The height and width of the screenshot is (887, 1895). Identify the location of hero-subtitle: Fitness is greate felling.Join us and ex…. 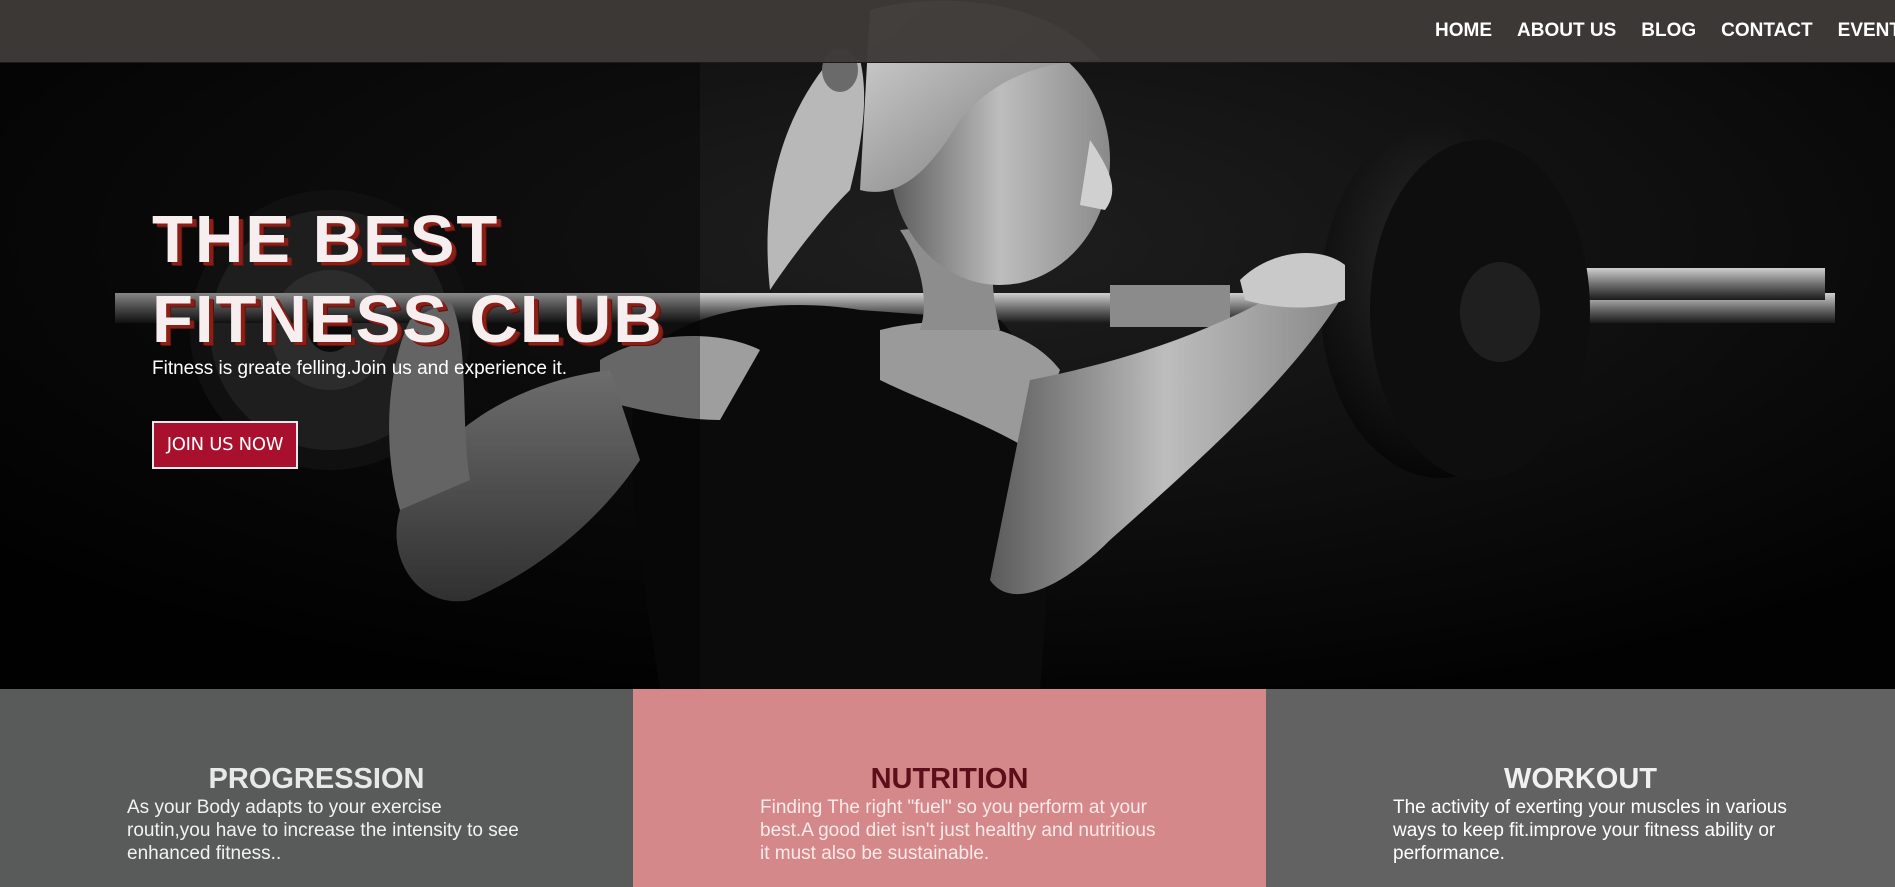
(360, 368).